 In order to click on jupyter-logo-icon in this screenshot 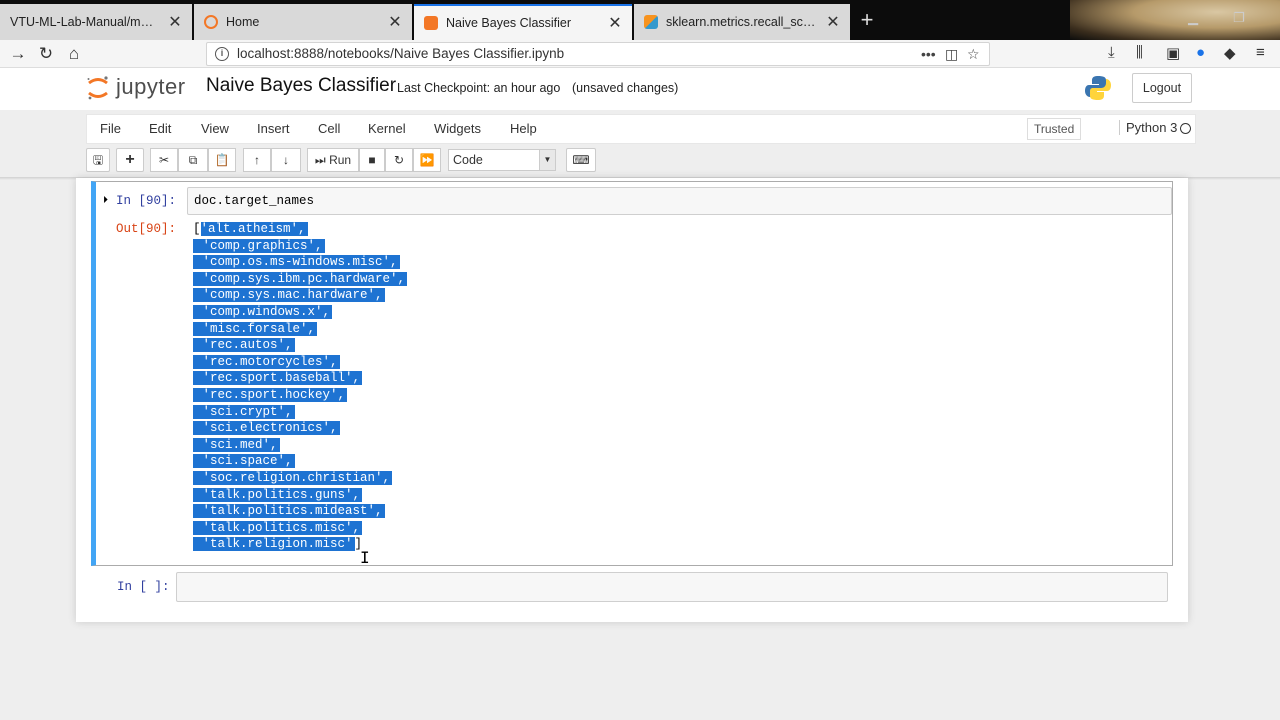, I will do `click(98, 88)`.